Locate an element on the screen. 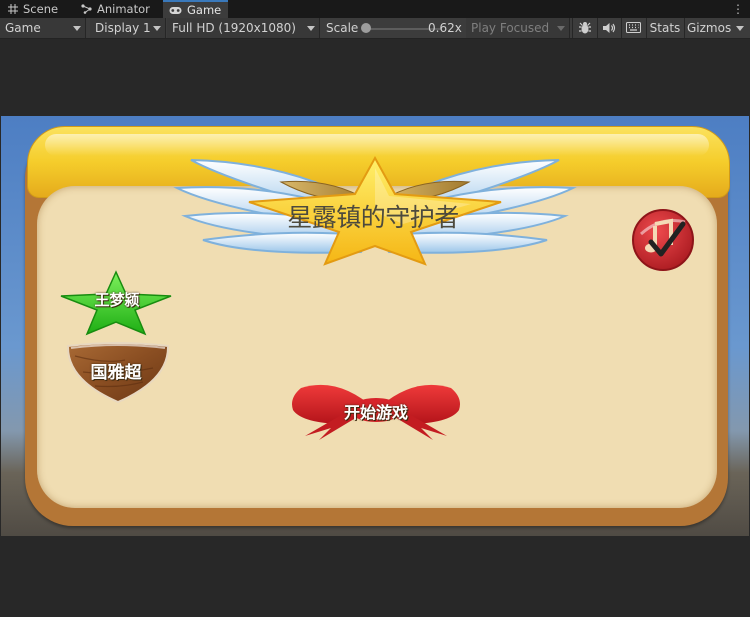  scale-value: 0.62x is located at coordinates (445, 28).